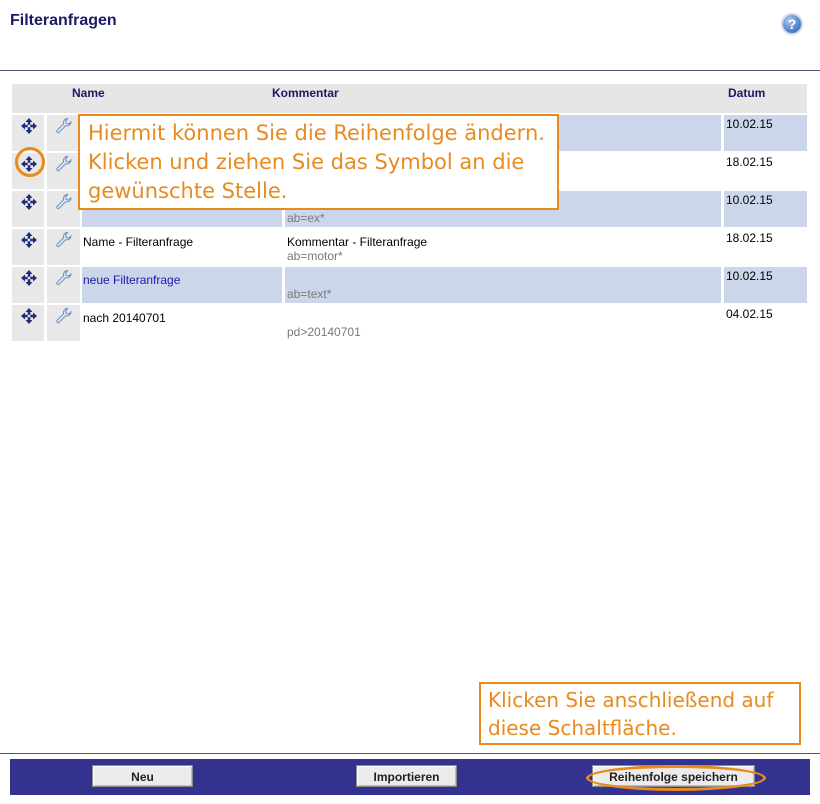 The image size is (820, 804). Describe the element at coordinates (503, 323) in the screenshot. I see `comment-cell: pd>20140701` at that location.